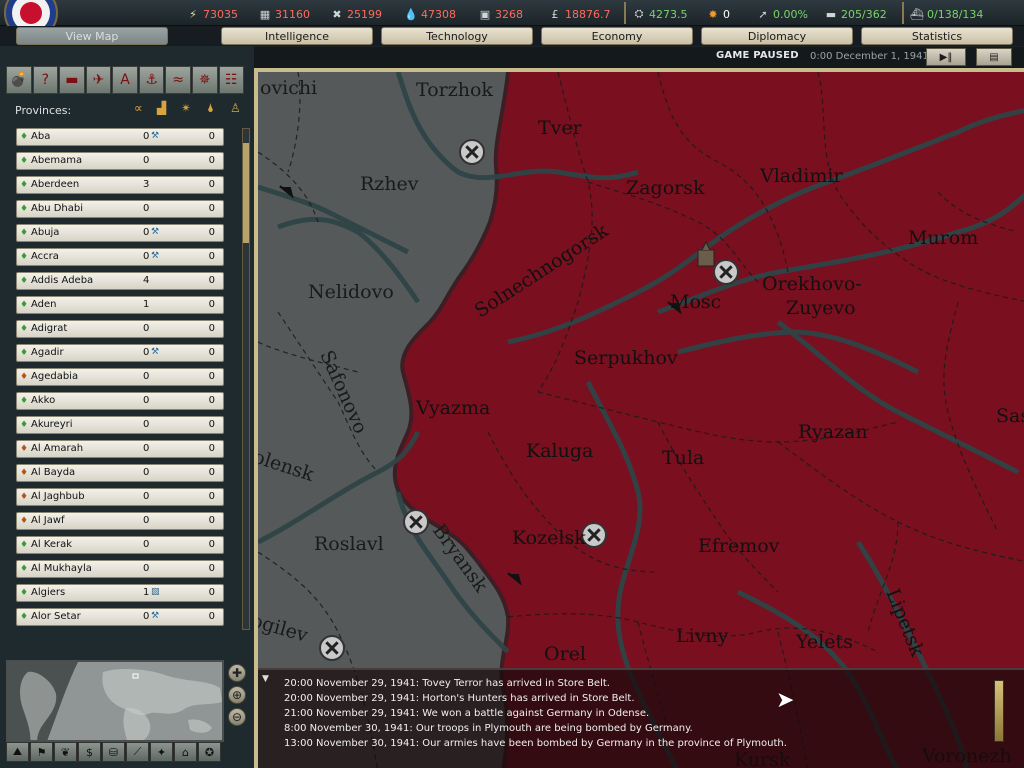 This screenshot has width=1024, height=768. I want to click on anchor-icon: ⚓, so click(151, 80).